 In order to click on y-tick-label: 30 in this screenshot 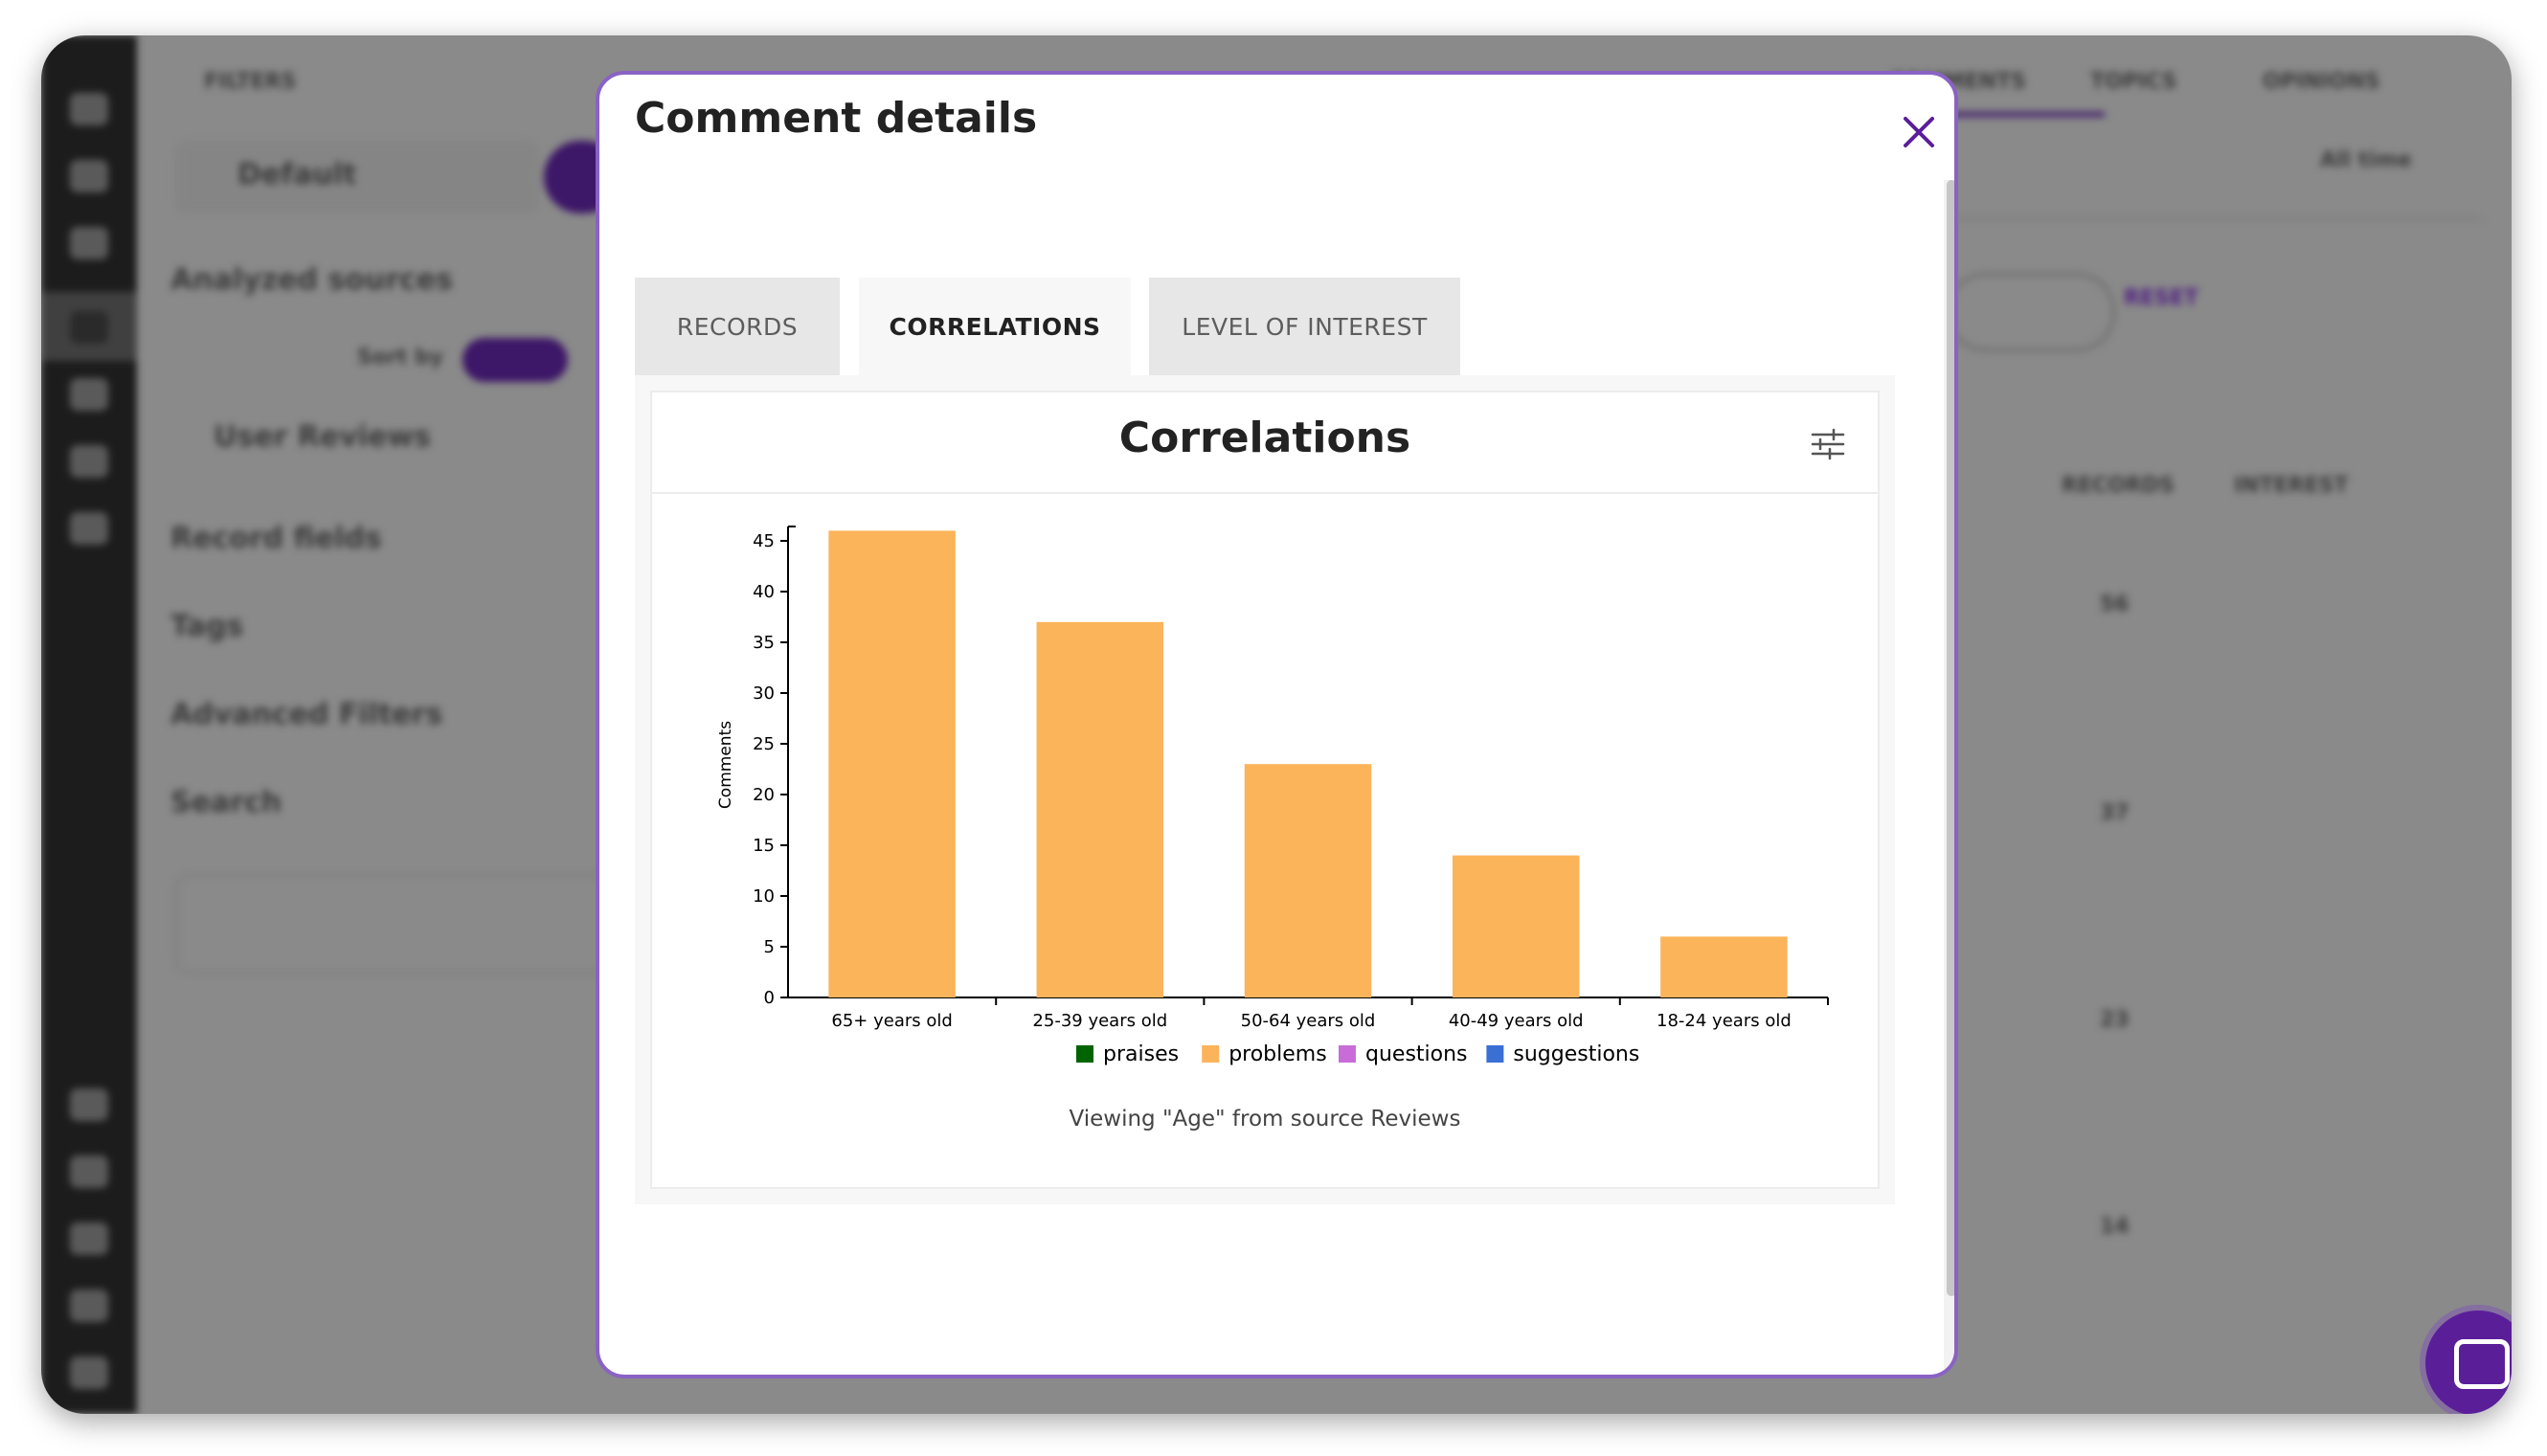, I will do `click(764, 693)`.